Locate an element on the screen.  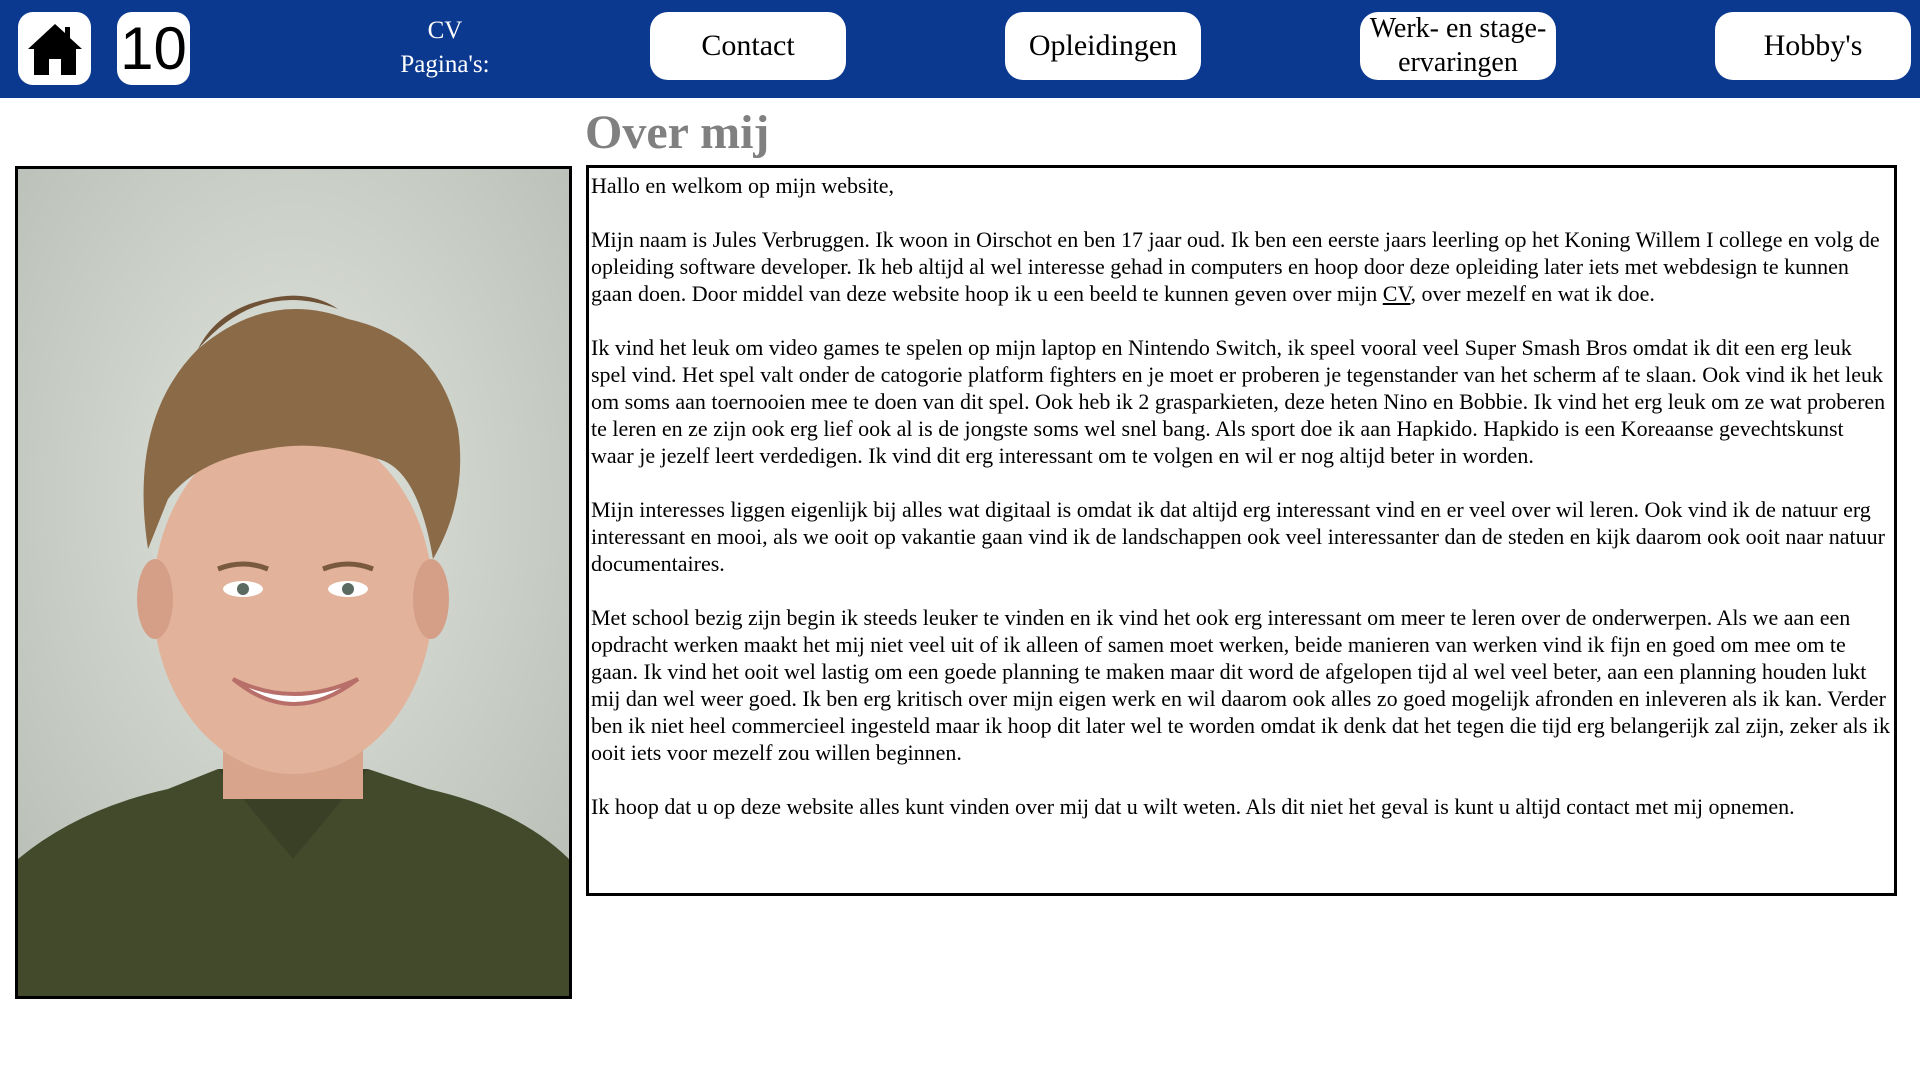
werk-label-line2: ervaringen is located at coordinates (1458, 62).